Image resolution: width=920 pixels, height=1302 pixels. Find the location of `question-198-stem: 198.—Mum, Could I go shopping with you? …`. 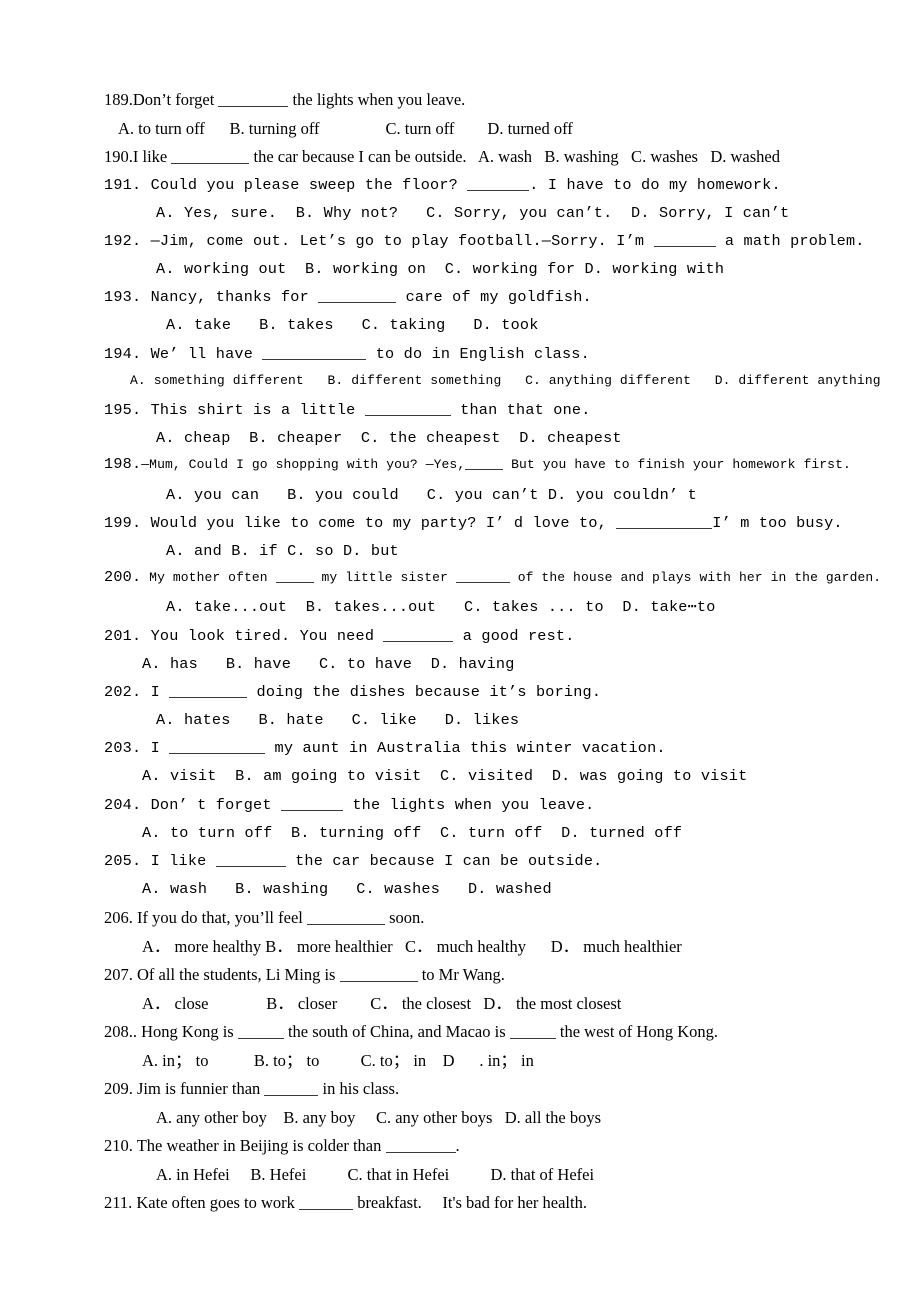

question-198-stem: 198.—Mum, Could I go shopping with you? … is located at coordinates (499, 471).